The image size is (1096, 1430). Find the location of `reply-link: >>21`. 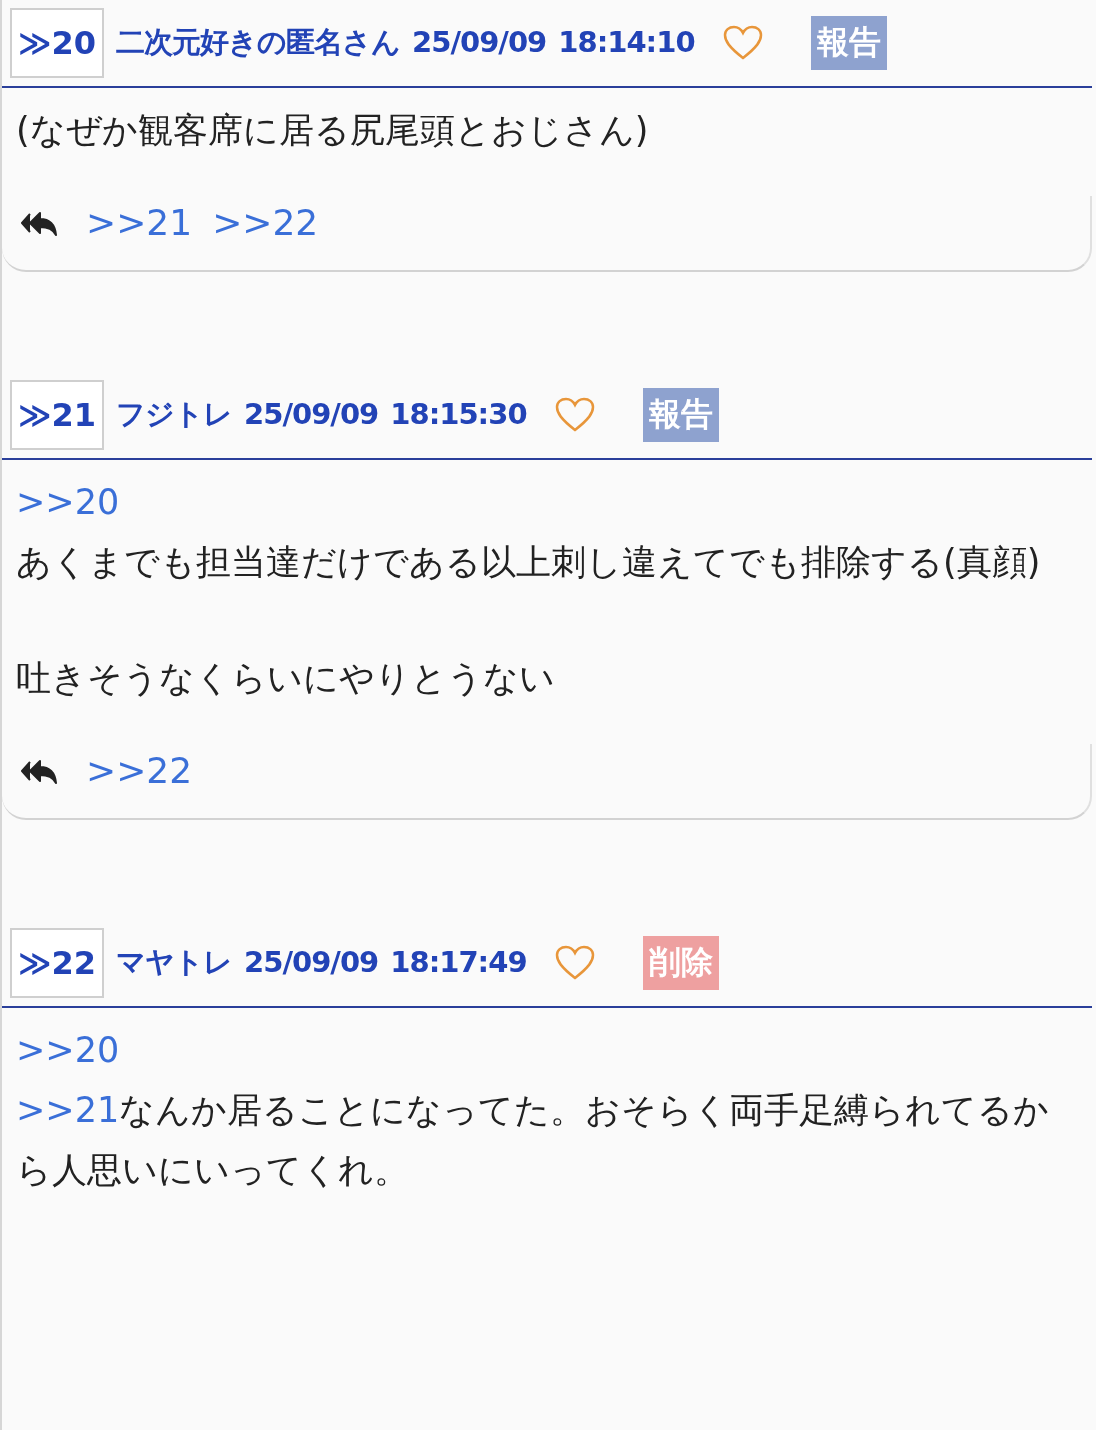

reply-link: >>21 is located at coordinates (139, 223).